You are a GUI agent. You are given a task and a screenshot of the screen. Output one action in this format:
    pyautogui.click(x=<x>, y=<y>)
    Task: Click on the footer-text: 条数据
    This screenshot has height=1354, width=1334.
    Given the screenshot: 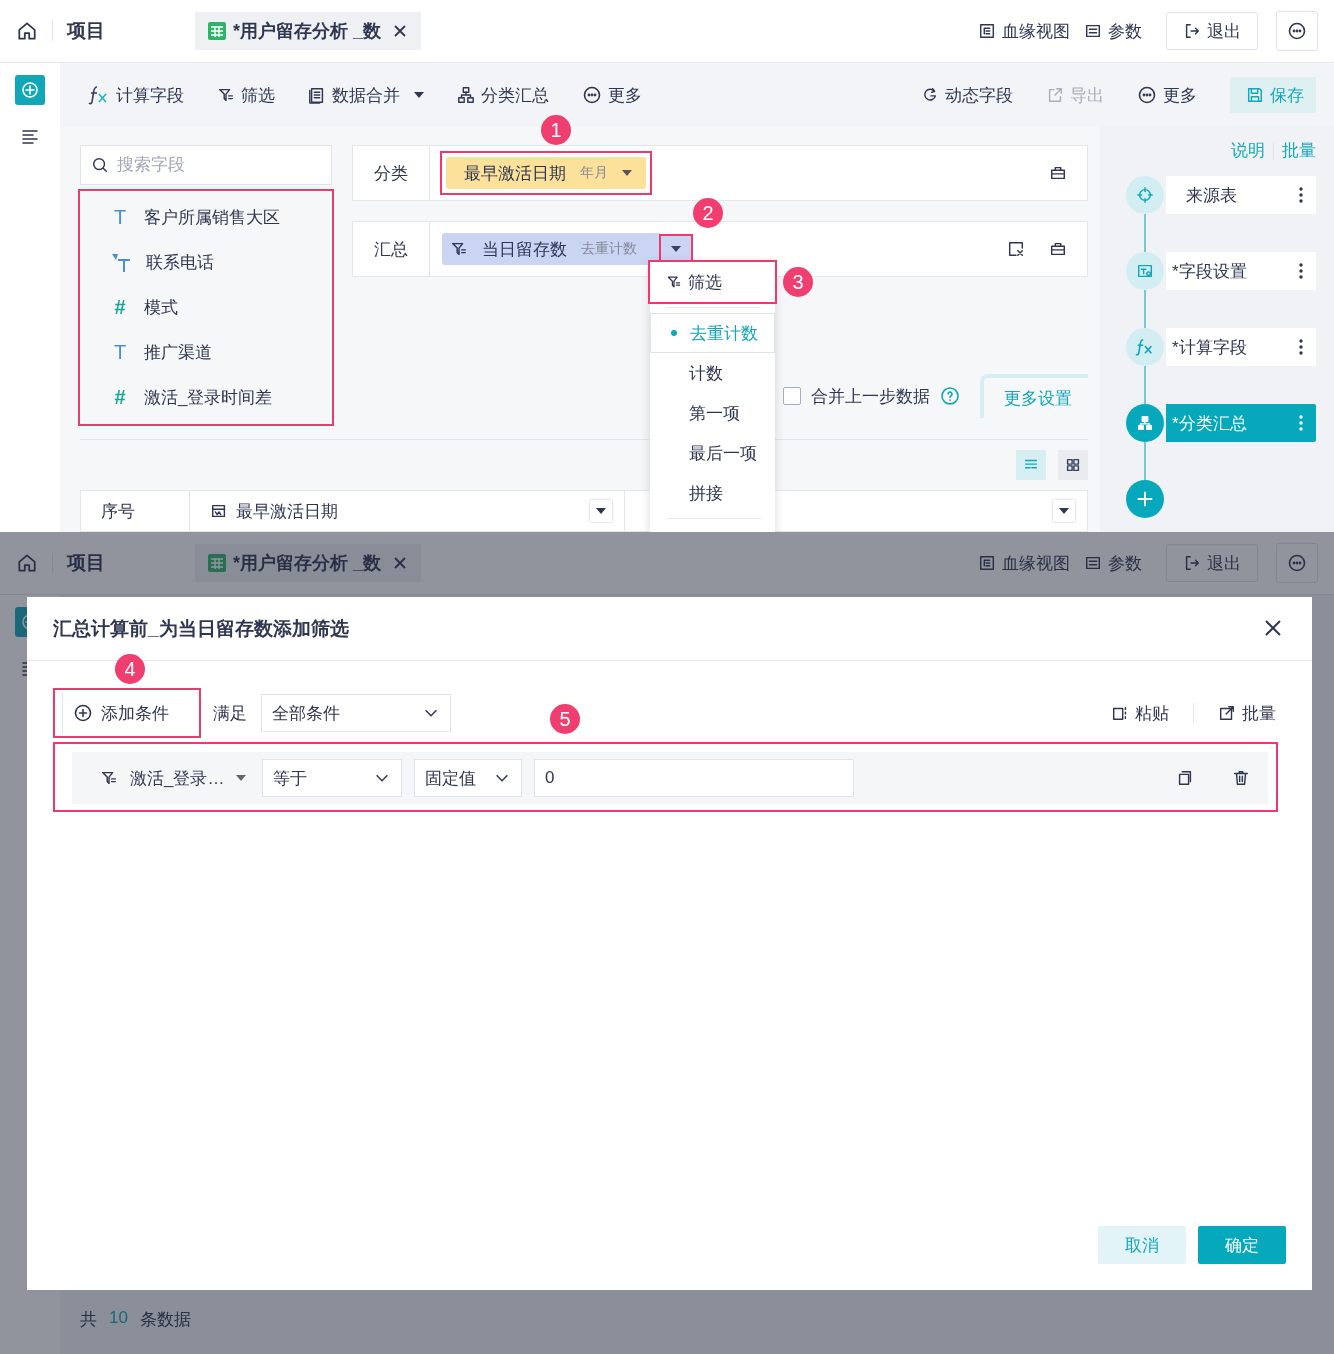 What is the action you would take?
    pyautogui.click(x=165, y=1320)
    